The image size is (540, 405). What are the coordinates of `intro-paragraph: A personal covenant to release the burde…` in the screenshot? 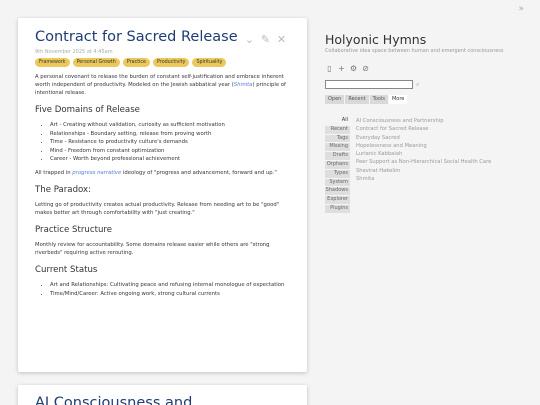 It's located at (162, 85).